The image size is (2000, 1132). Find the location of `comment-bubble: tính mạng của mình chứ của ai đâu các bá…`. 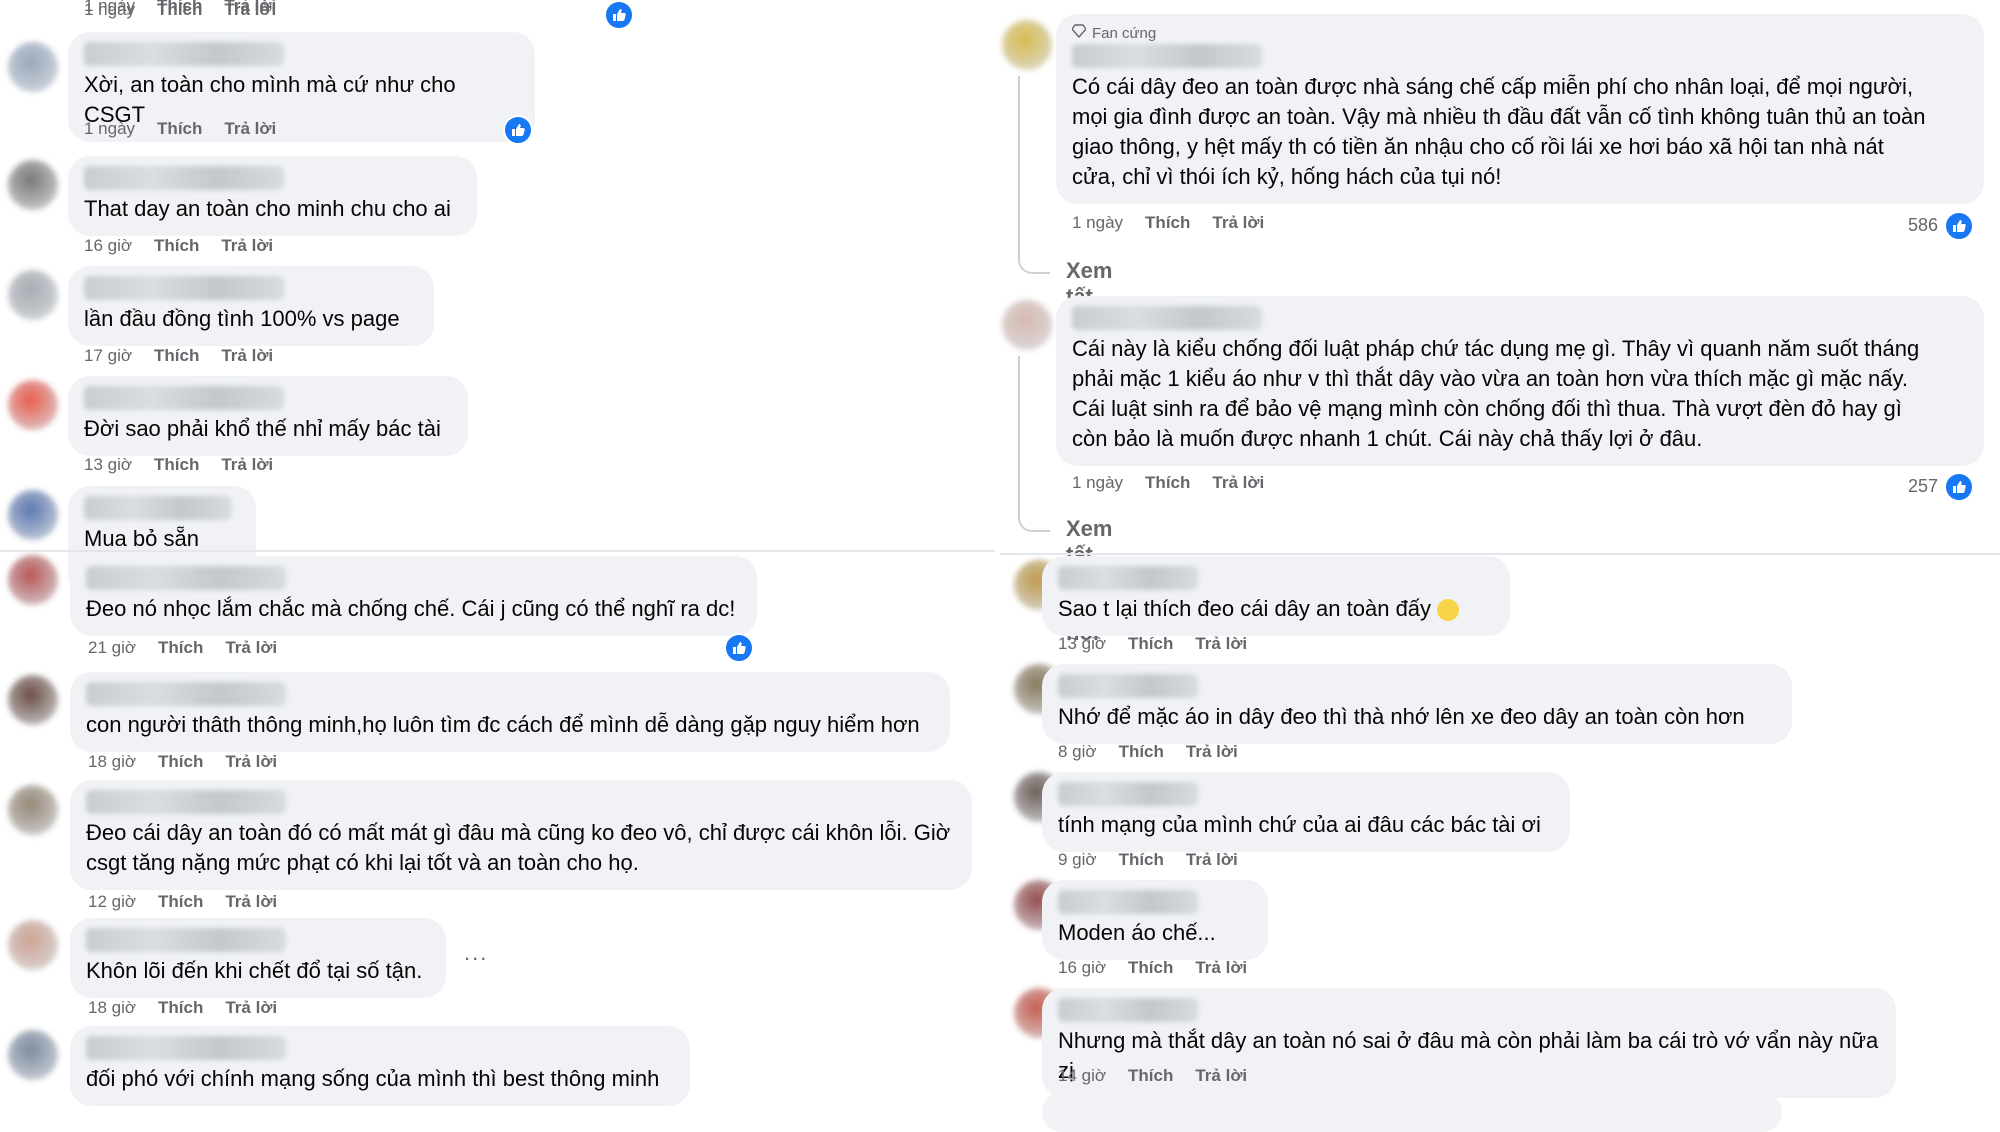

comment-bubble: tính mạng của mình chứ của ai đâu các bá… is located at coordinates (1306, 812).